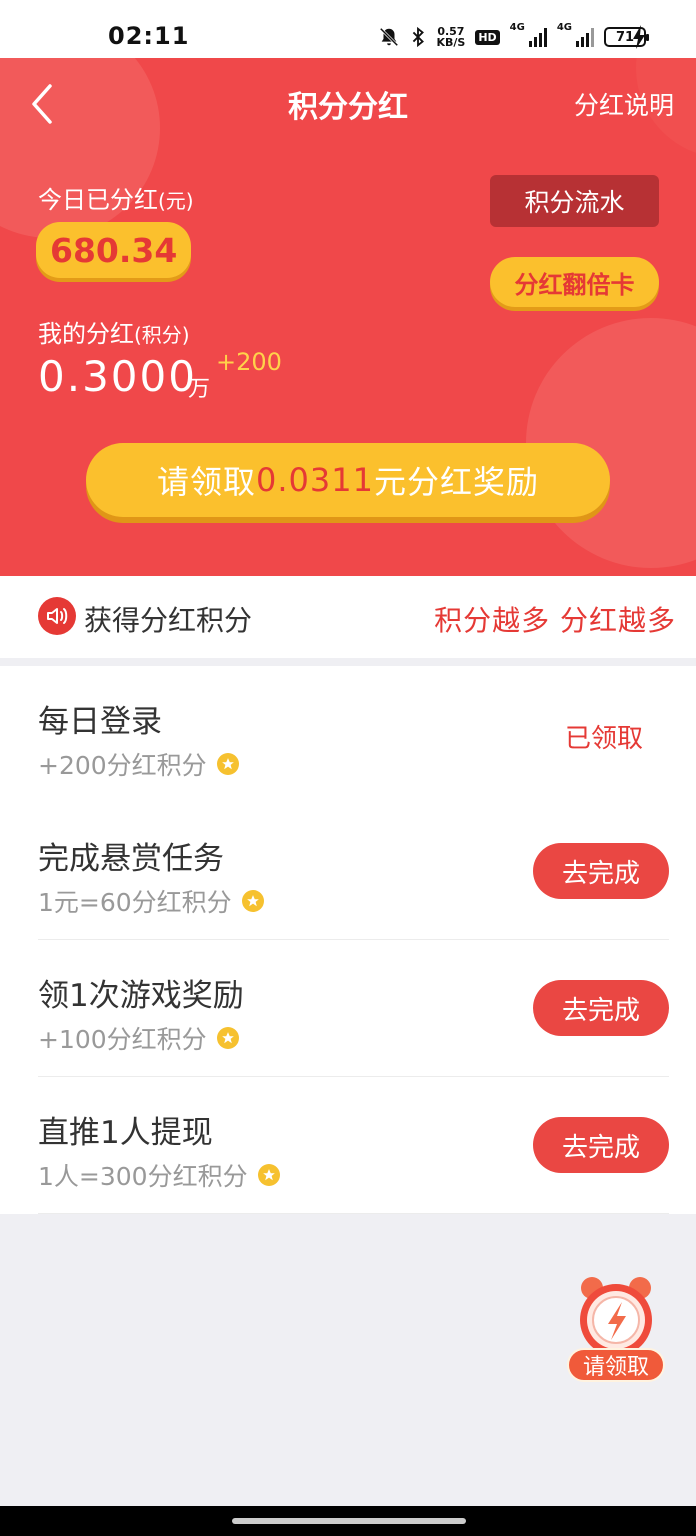  I want to click on task-status-claimed: 已领取, so click(603, 739).